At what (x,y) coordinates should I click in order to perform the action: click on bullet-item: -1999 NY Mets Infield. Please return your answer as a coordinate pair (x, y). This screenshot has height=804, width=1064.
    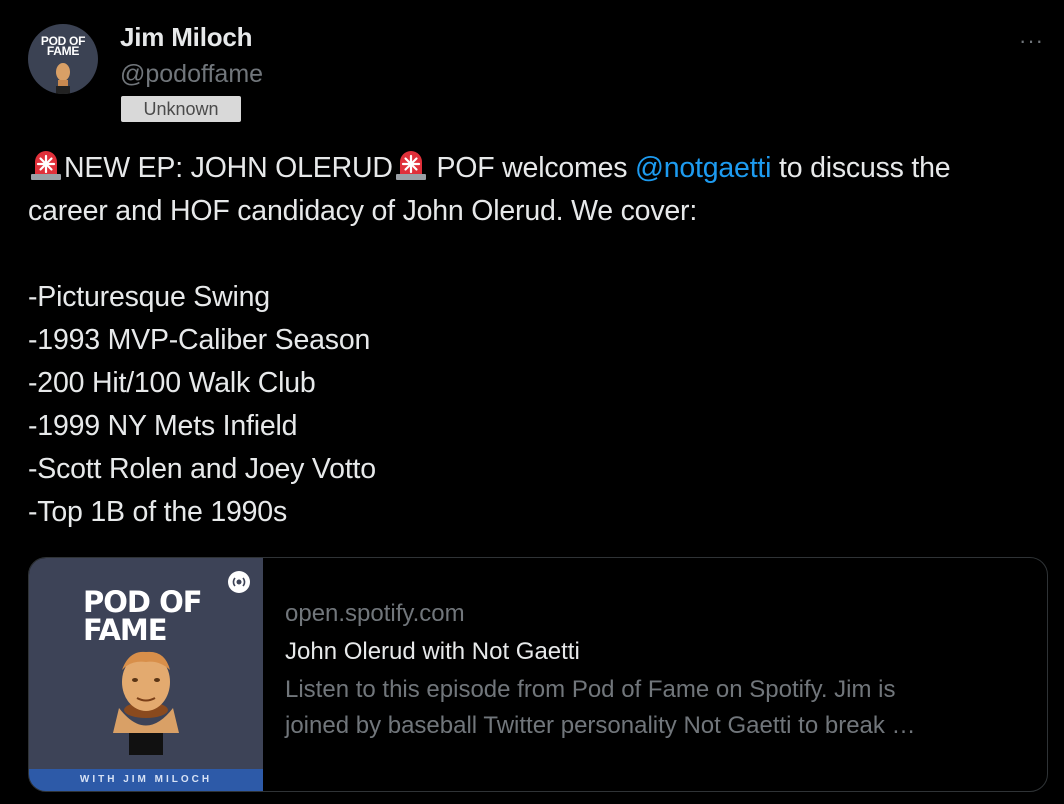
    Looking at the image, I should click on (163, 426).